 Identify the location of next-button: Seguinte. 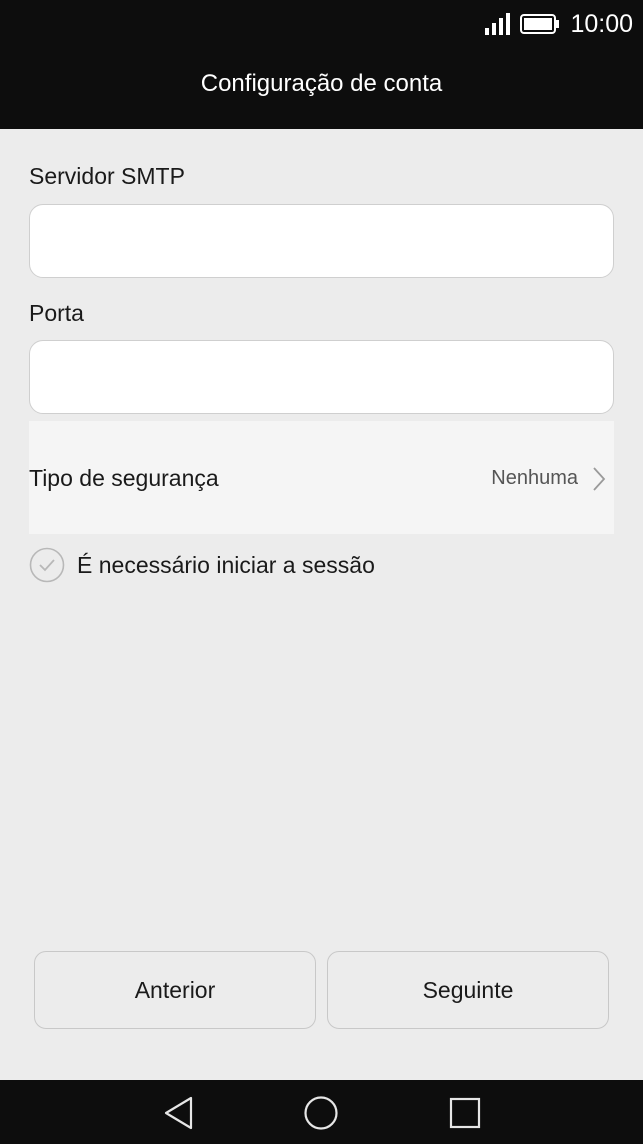
(468, 990).